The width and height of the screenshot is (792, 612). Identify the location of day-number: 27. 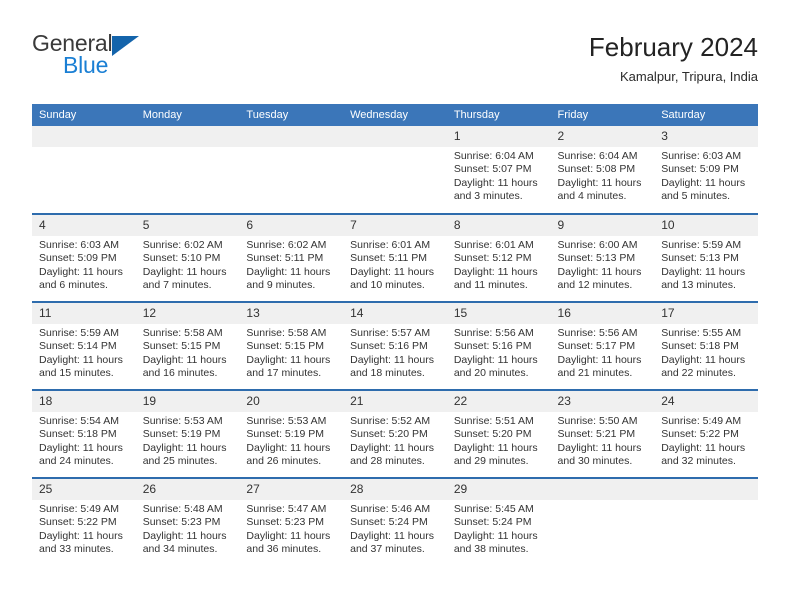
(291, 489).